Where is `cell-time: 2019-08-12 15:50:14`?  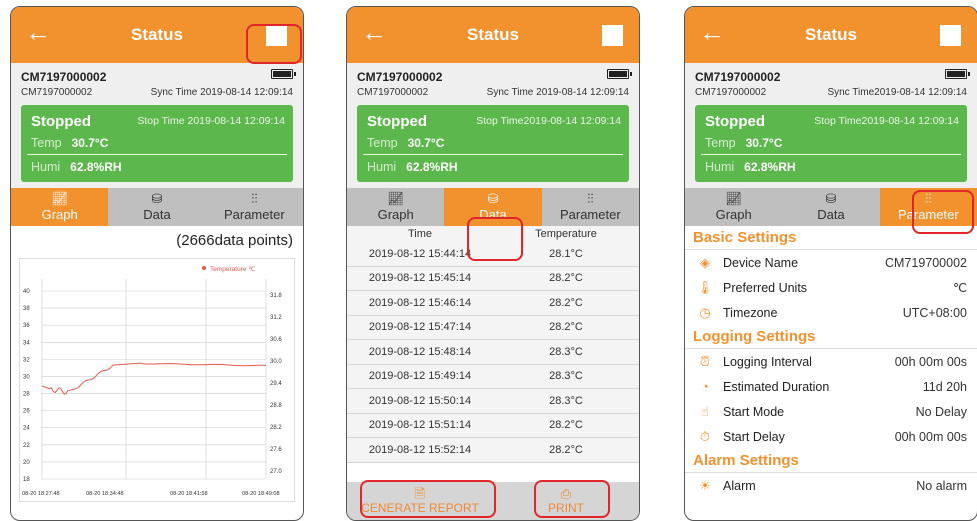
cell-time: 2019-08-12 15:50:14 is located at coordinates (420, 400).